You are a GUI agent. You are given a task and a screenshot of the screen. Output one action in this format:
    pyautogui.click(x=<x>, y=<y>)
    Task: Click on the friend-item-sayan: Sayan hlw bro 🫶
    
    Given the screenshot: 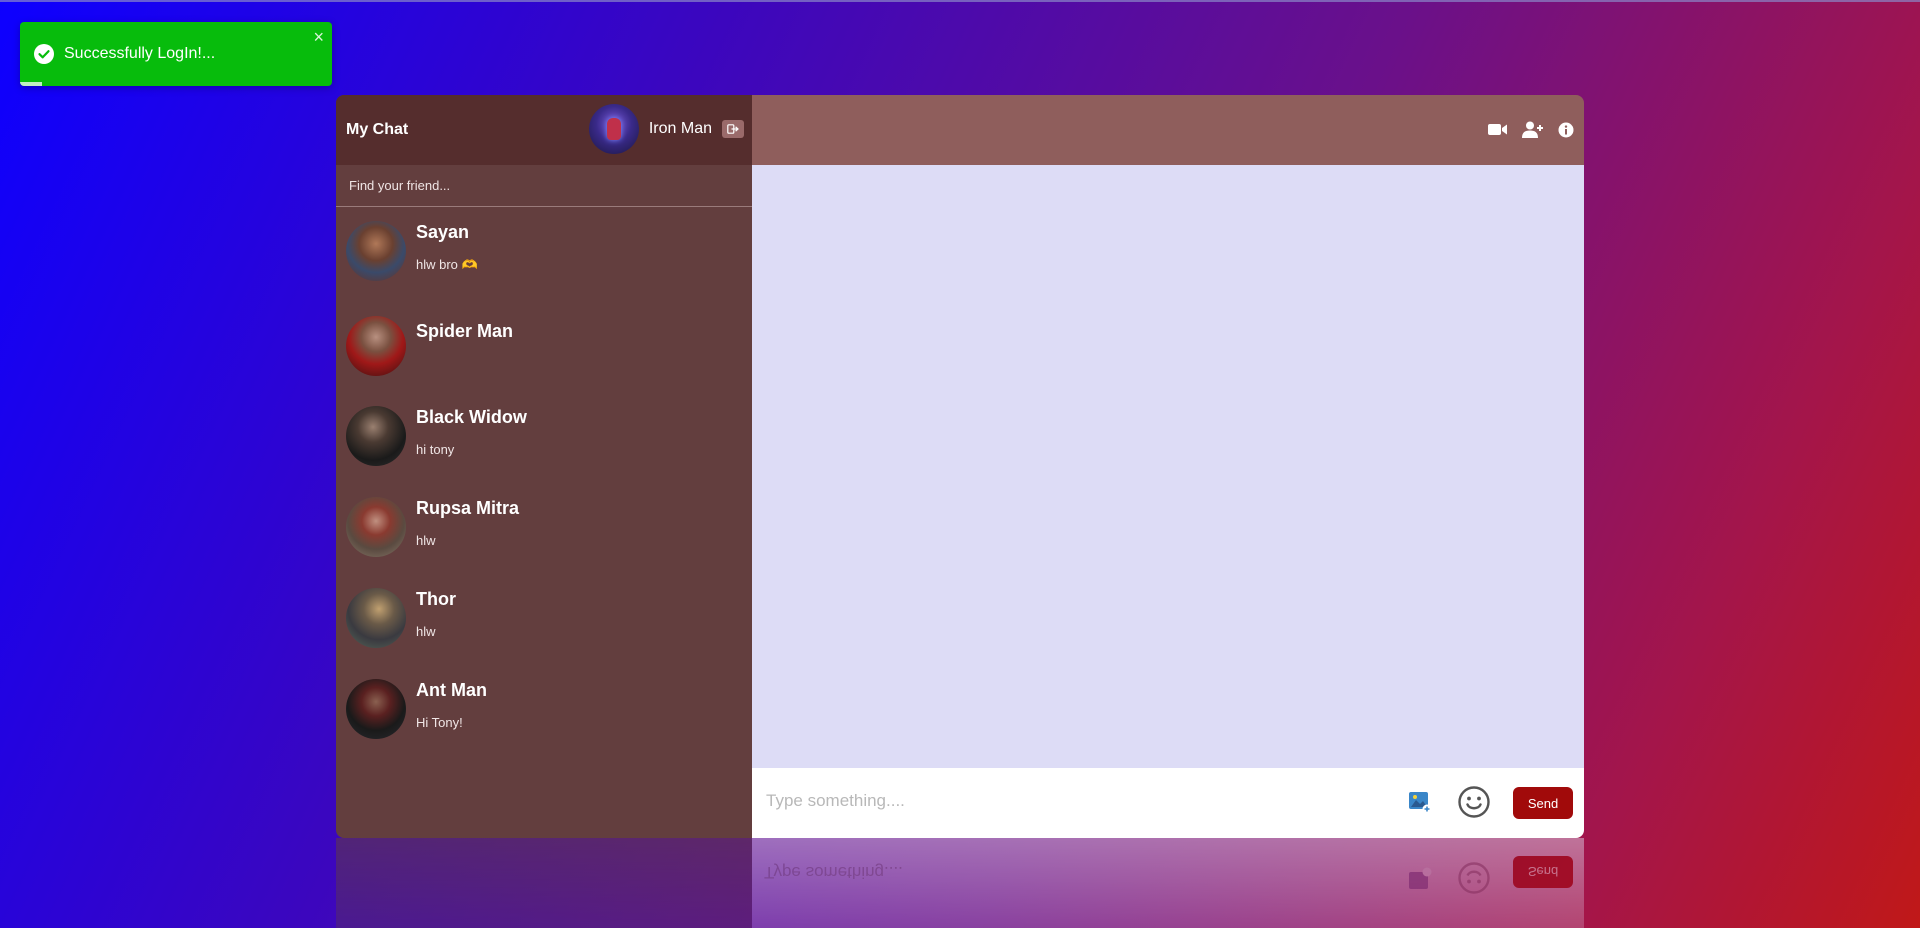 What is the action you would take?
    pyautogui.click(x=544, y=251)
    